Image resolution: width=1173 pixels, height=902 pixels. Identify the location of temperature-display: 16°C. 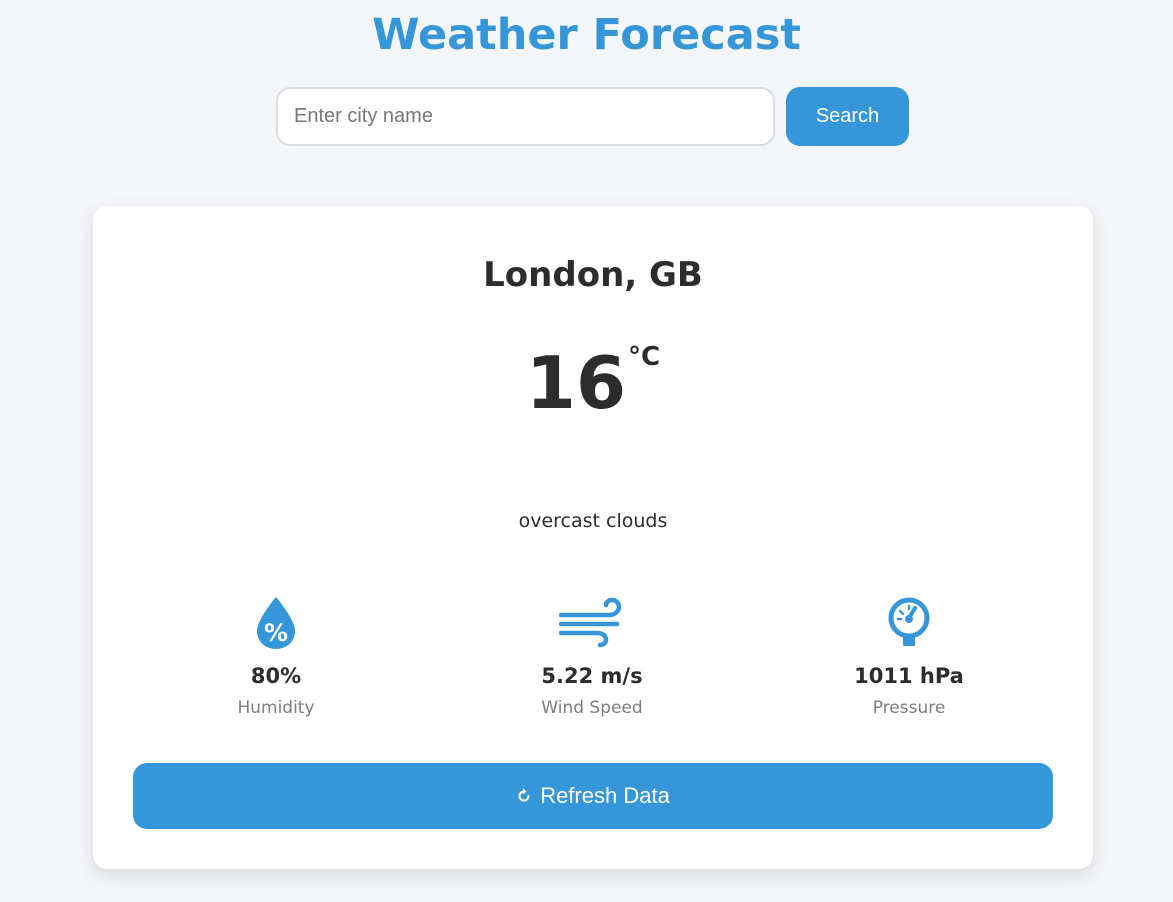
(593, 383).